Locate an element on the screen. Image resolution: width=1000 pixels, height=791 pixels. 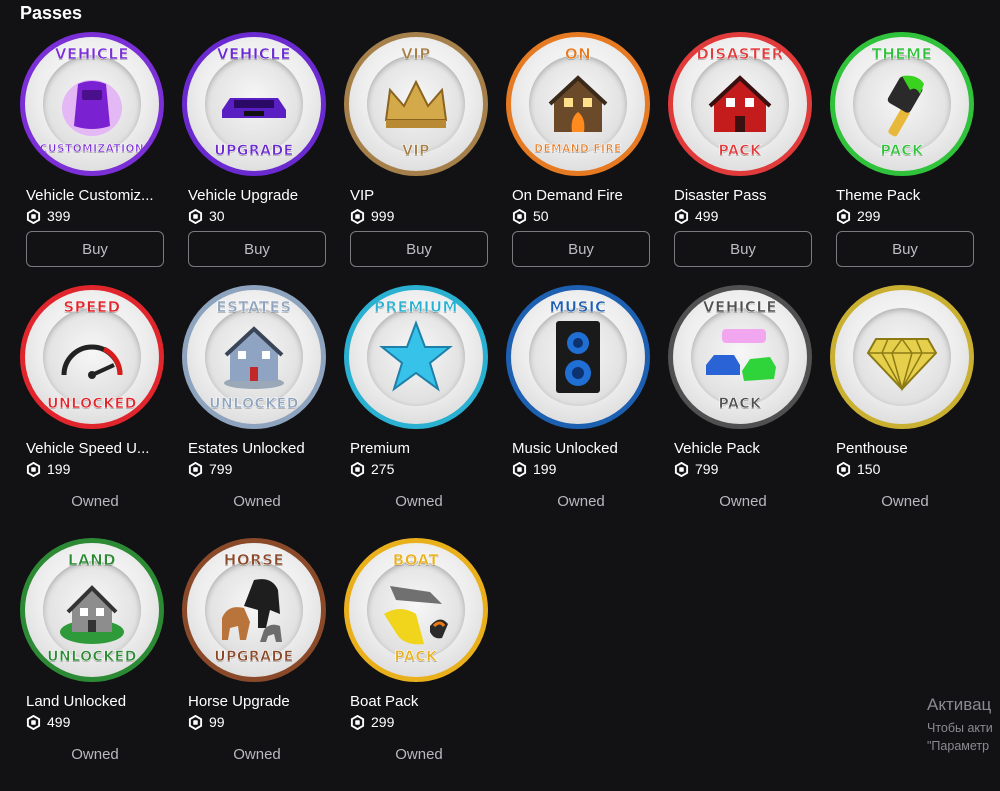
pass-price: 499 is located at coordinates (707, 216).